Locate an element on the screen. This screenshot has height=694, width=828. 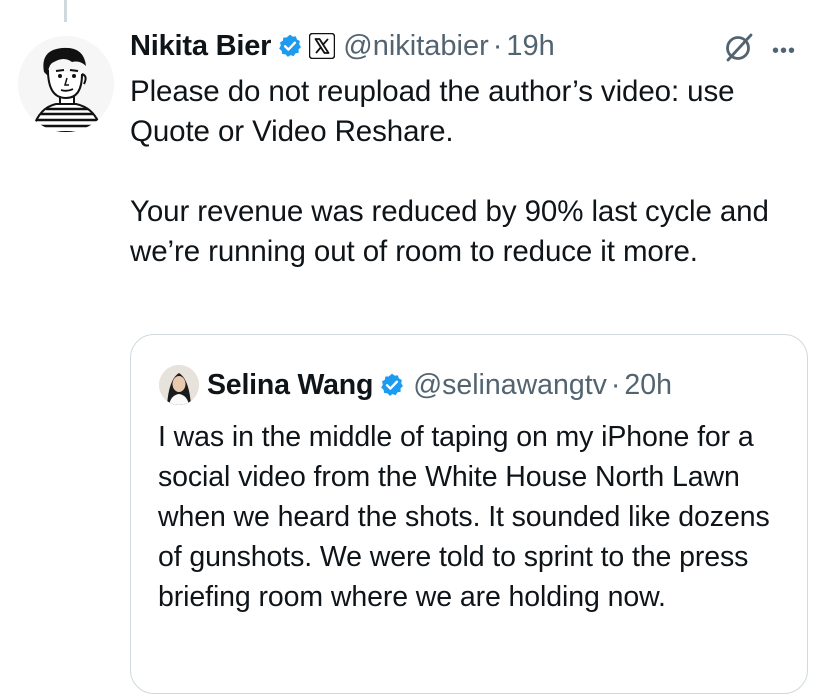
quoted-post-timestamp: 20h is located at coordinates (648, 385).